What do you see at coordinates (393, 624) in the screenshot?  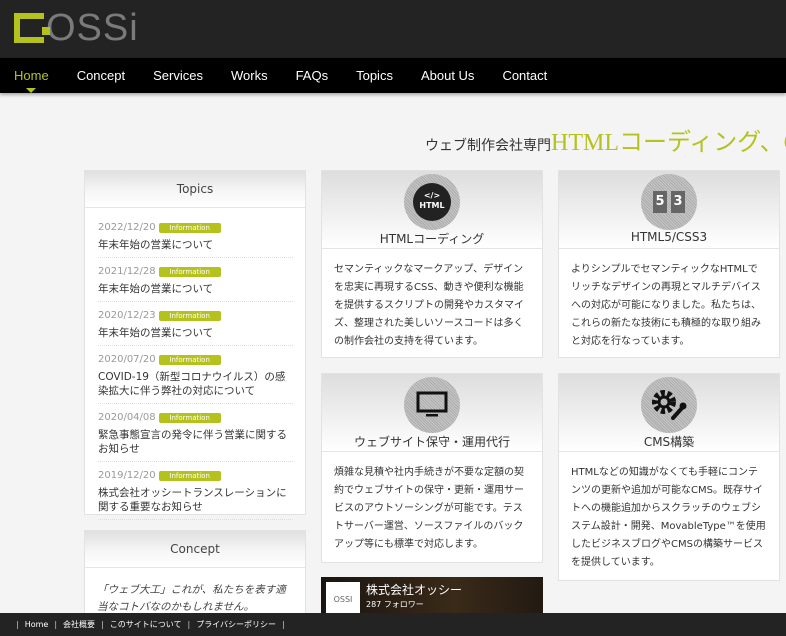 I see `footer: | Home | 会社概要 | このサイトについて | プライバシーポリシー |` at bounding box center [393, 624].